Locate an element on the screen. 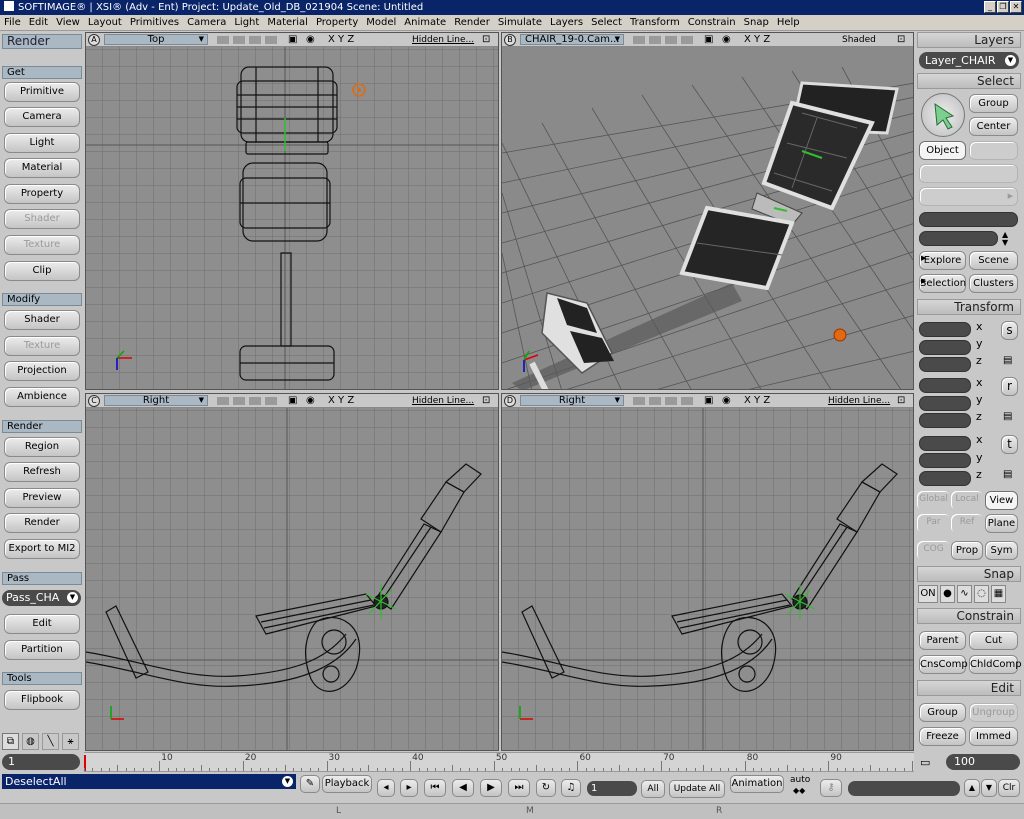 The height and width of the screenshot is (819, 1024). edit-immed-button: Immed is located at coordinates (993, 736).